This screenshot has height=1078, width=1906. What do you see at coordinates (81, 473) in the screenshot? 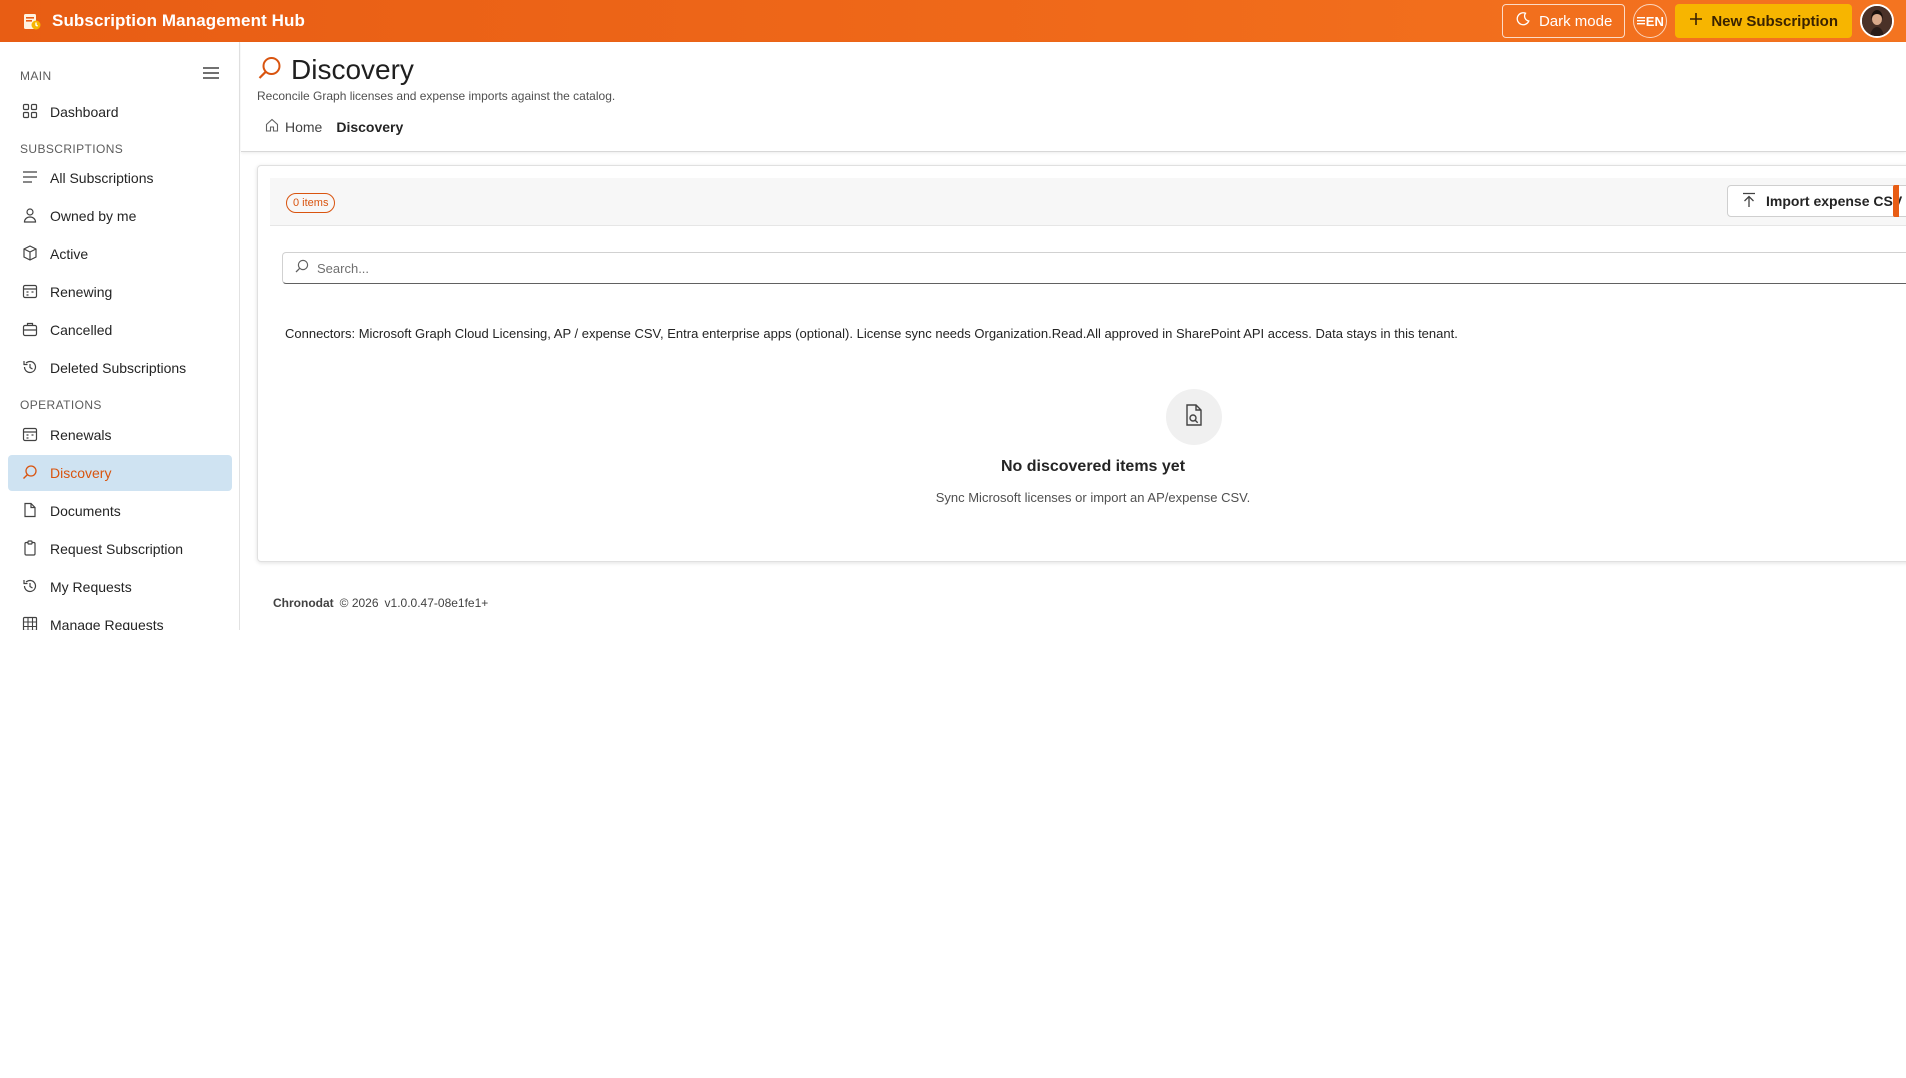
I see `sidebar-item-label: Discovery` at bounding box center [81, 473].